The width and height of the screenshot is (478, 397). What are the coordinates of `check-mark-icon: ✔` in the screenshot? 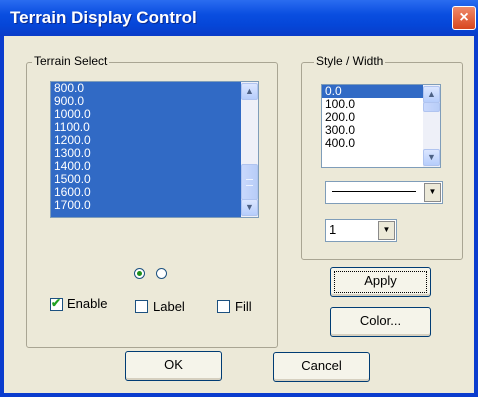 It's located at (56, 303).